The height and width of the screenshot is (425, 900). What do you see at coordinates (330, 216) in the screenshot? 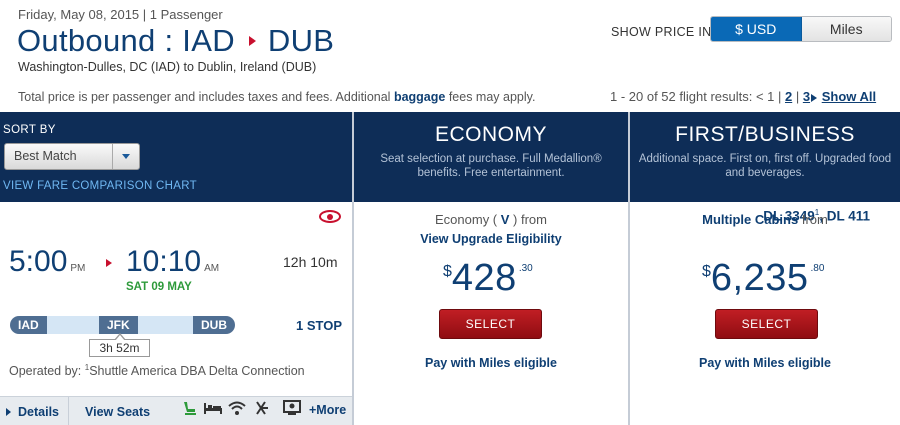
I see `eye-icon` at bounding box center [330, 216].